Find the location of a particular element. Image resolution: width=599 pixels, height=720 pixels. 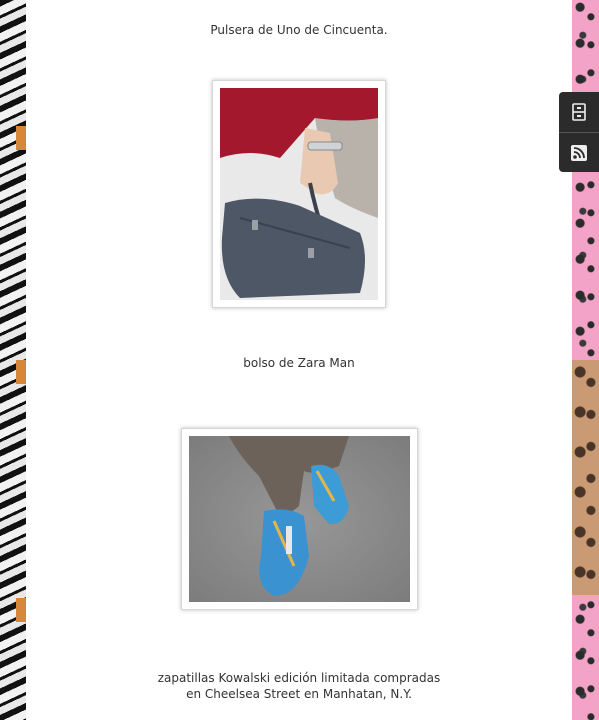

left-background-pattern is located at coordinates (13, 360).